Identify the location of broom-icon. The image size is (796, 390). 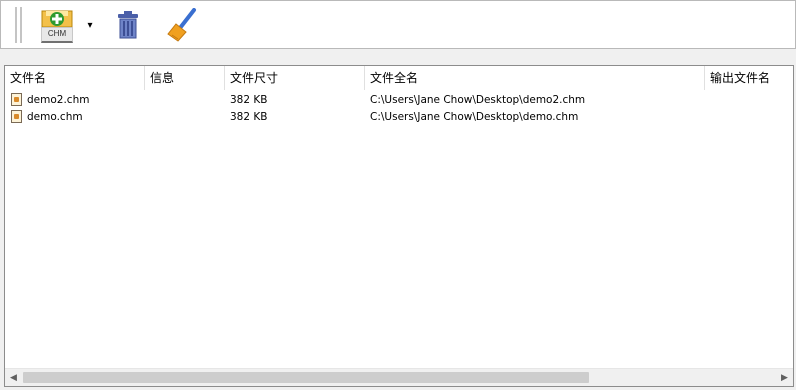
(181, 25).